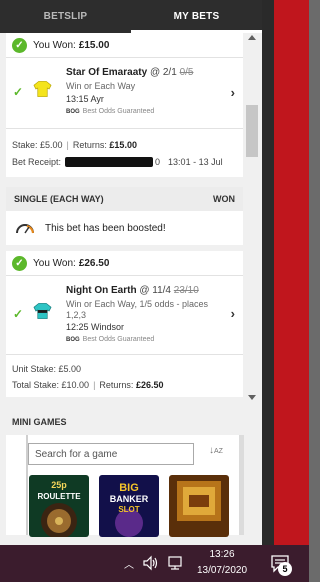 The width and height of the screenshot is (320, 582). I want to click on stake-text: Stake: £5.00, so click(37, 145).